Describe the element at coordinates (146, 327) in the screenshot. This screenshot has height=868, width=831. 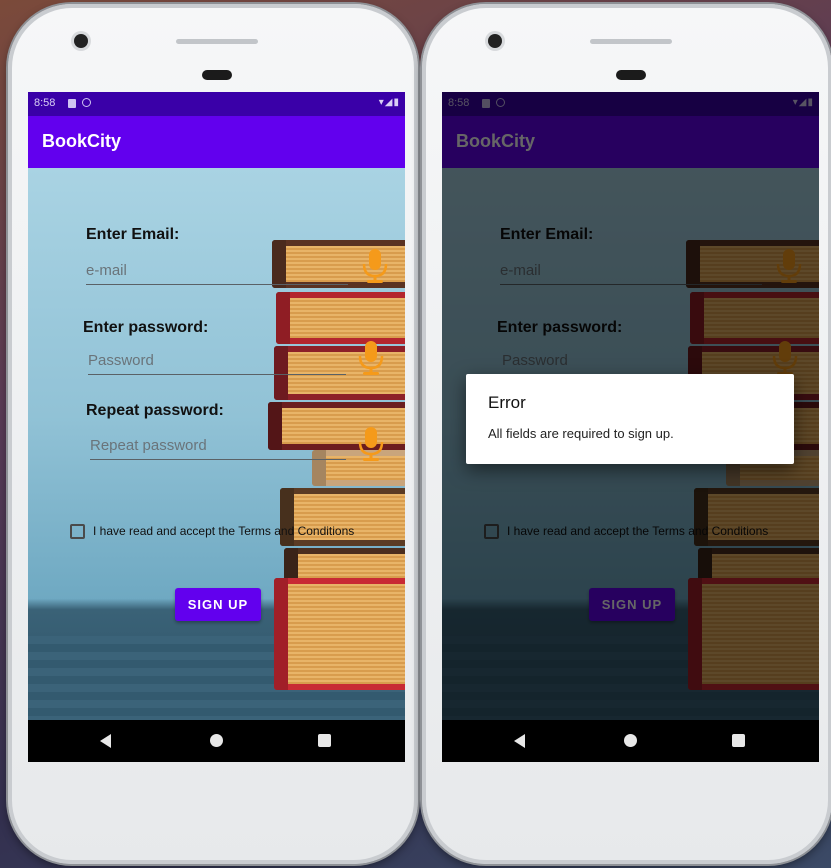
I see `password-label: Enter password:` at that location.